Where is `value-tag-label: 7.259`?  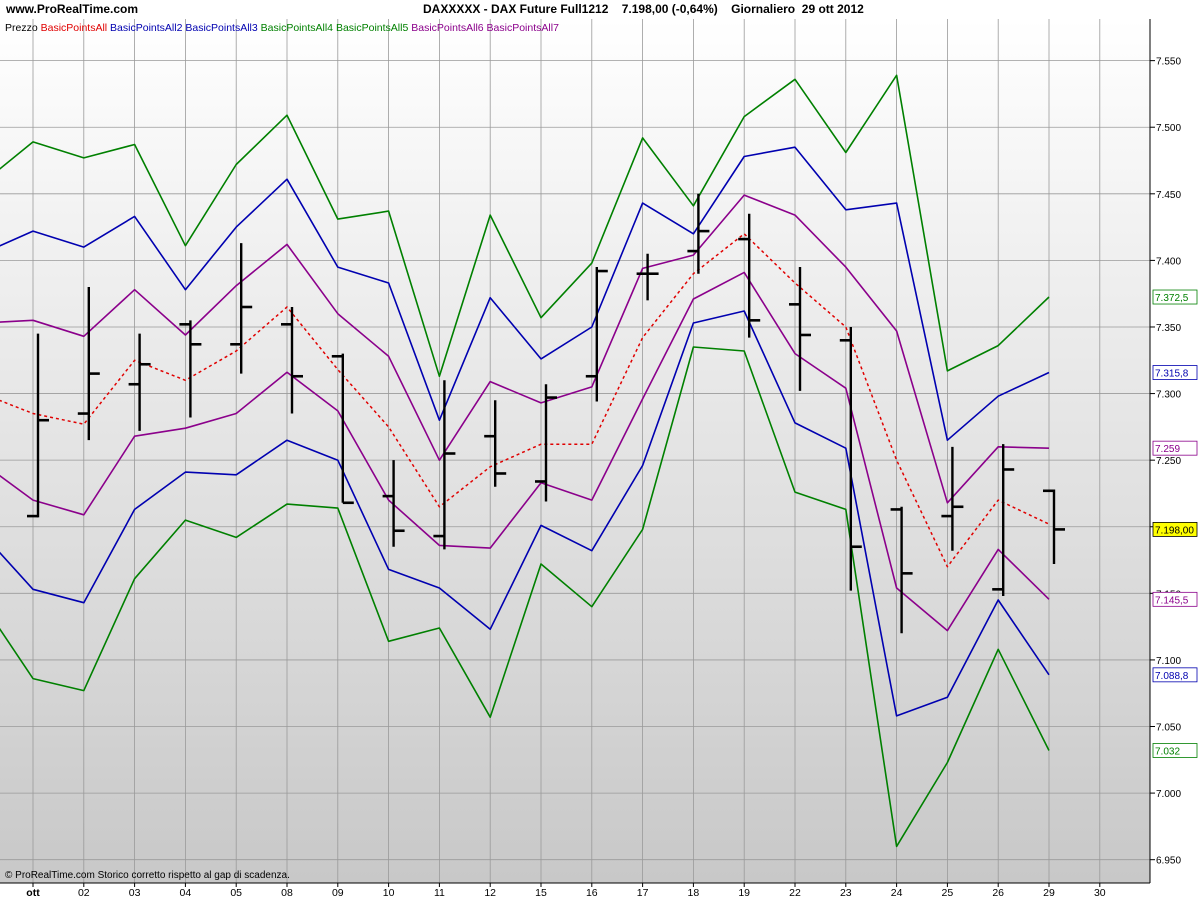
value-tag-label: 7.259 is located at coordinates (1167, 449).